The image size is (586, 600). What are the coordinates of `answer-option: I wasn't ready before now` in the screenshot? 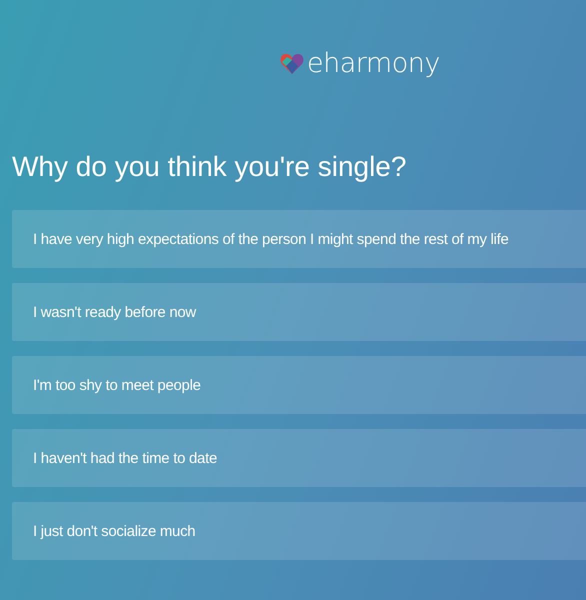 It's located at (299, 312).